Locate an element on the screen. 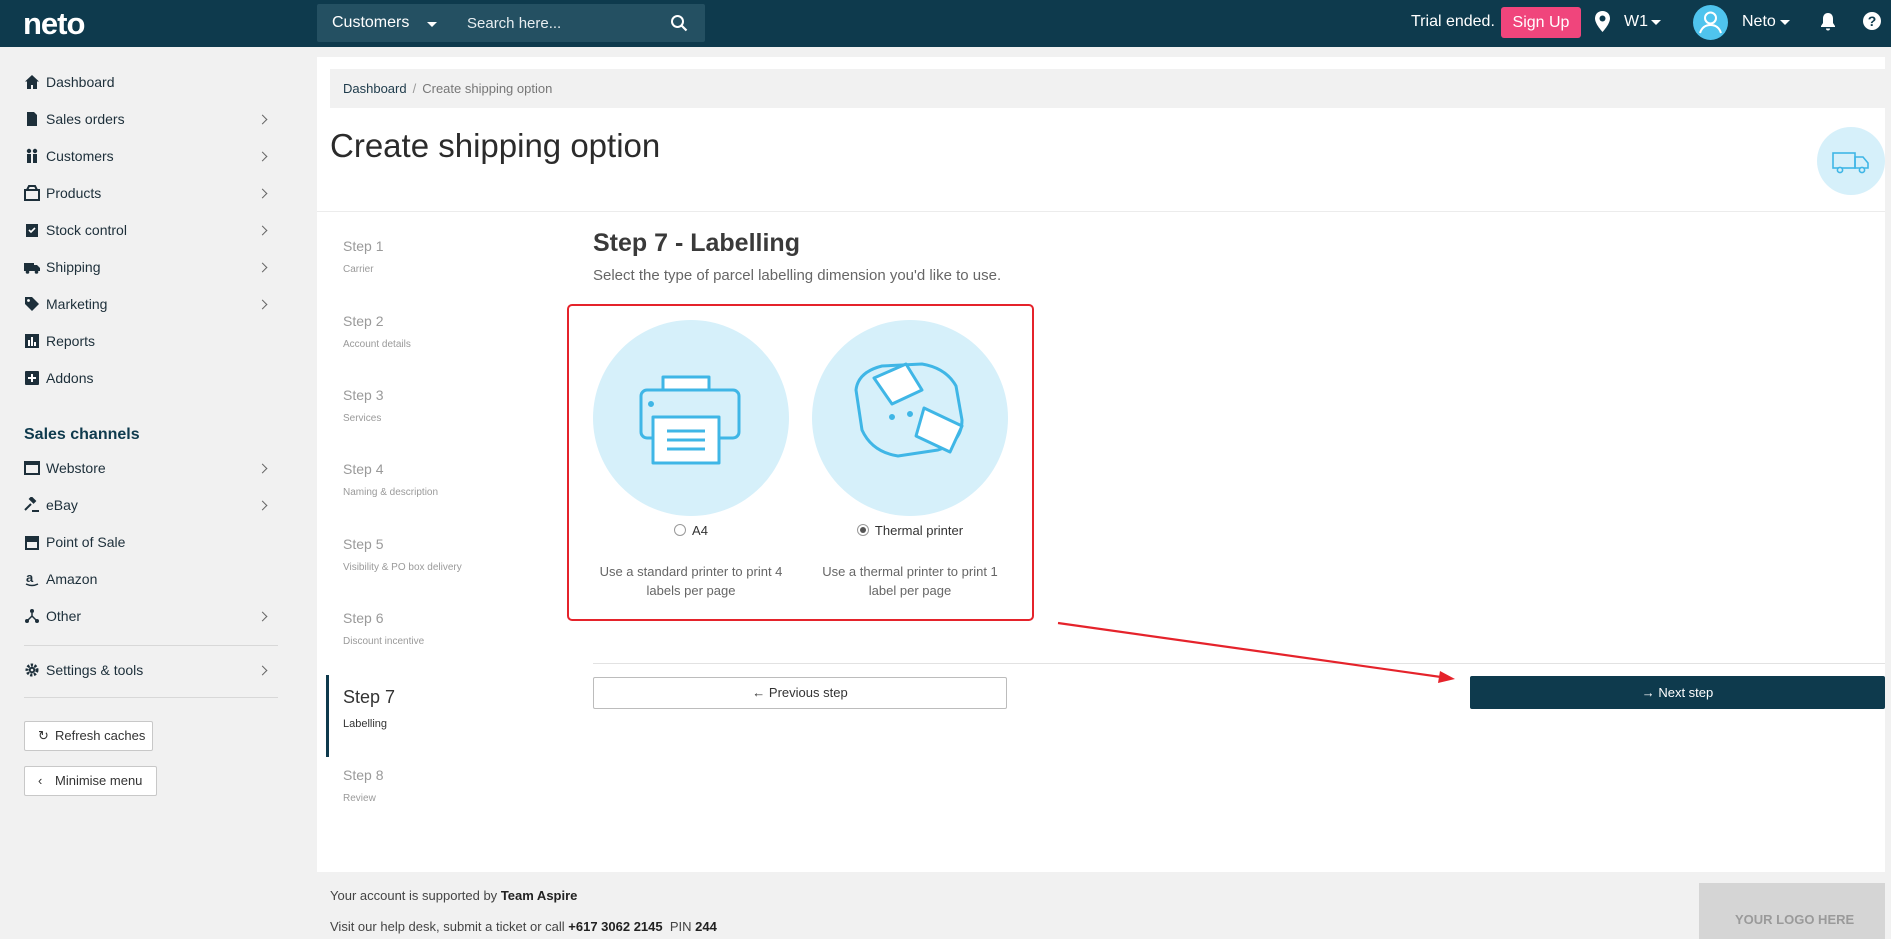  users-icon is located at coordinates (32, 155).